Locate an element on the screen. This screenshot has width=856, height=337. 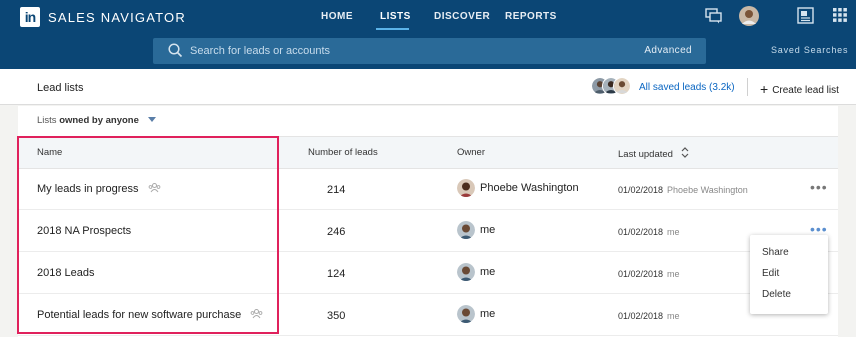
filter-prefix: Lists is located at coordinates (47, 120).